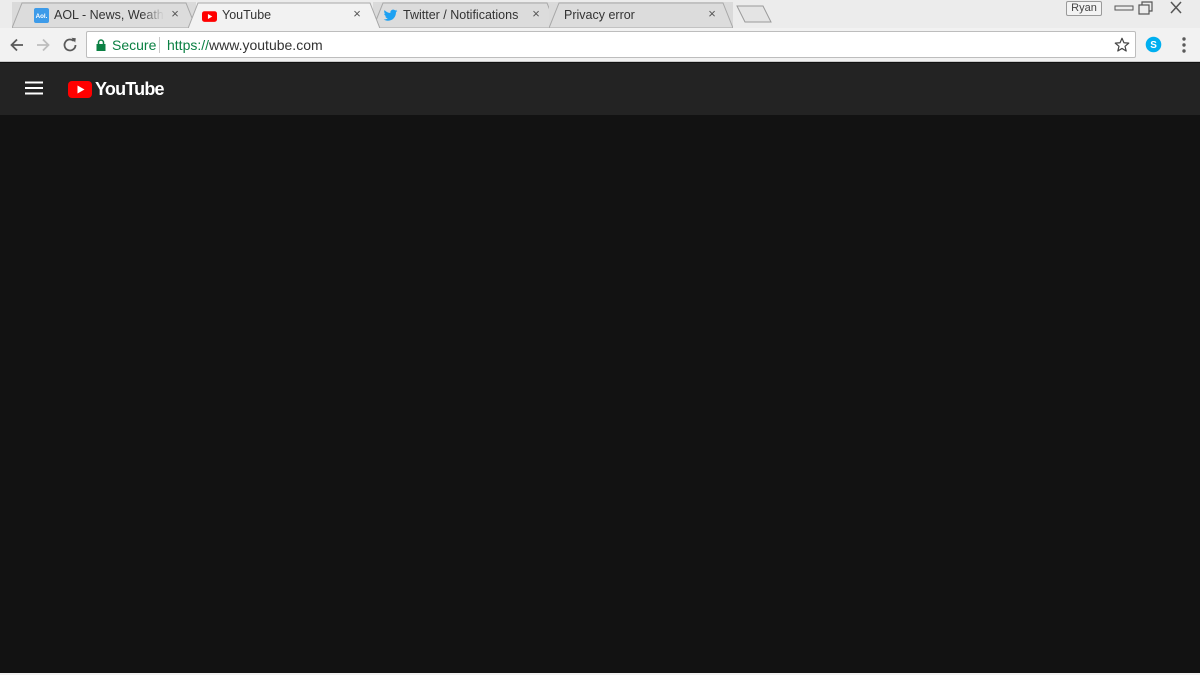  What do you see at coordinates (600, 89) in the screenshot?
I see `youtube-masthead: YouTube` at bounding box center [600, 89].